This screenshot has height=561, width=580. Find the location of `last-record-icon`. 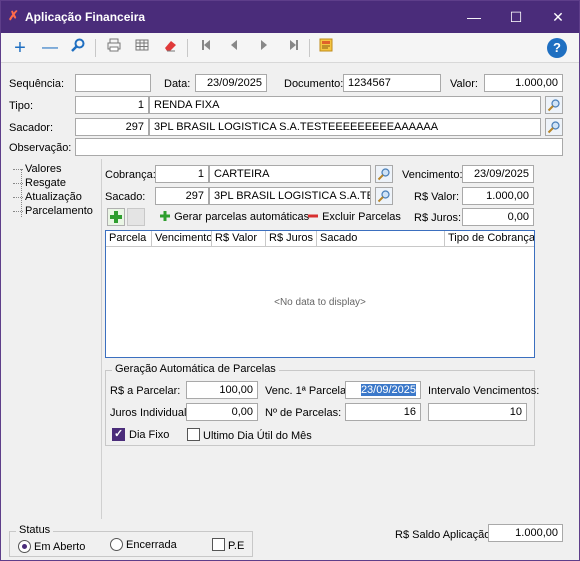

last-record-icon is located at coordinates (294, 48).